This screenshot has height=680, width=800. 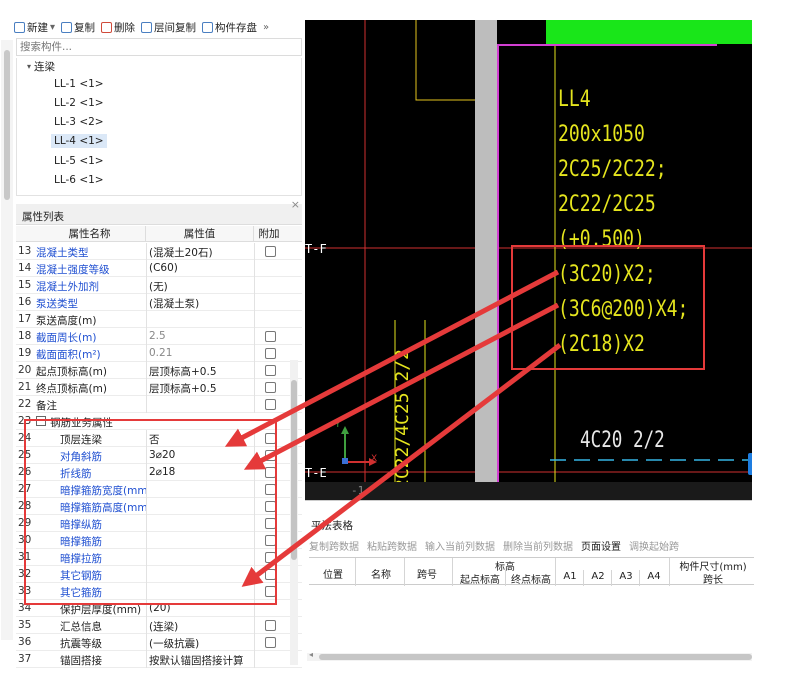 What do you see at coordinates (79, 161) in the screenshot?
I see `tree-item: LL-5 <1>` at bounding box center [79, 161].